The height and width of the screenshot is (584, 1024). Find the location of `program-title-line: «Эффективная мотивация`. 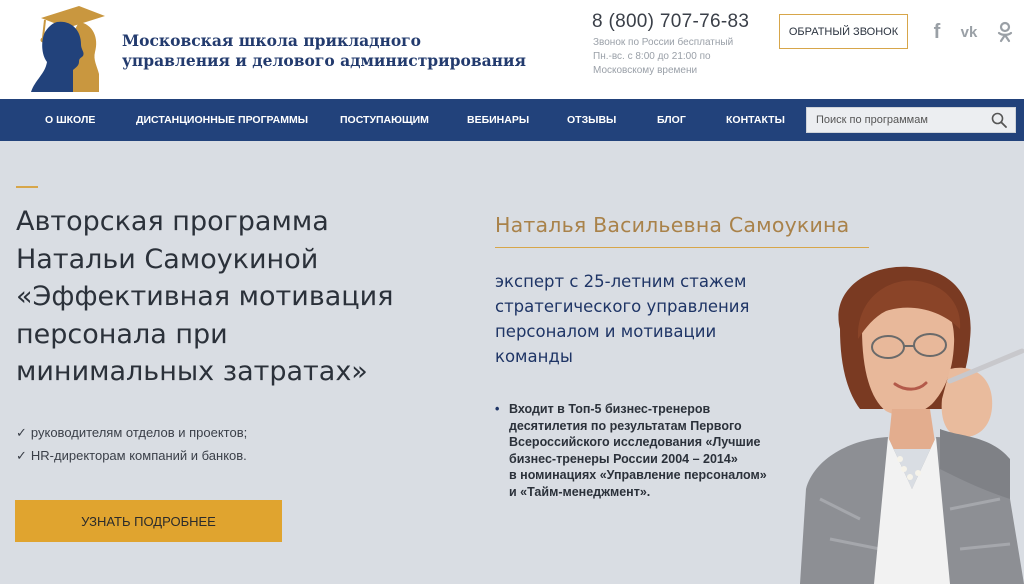

program-title-line: «Эффективная мотивация is located at coordinates (205, 296).